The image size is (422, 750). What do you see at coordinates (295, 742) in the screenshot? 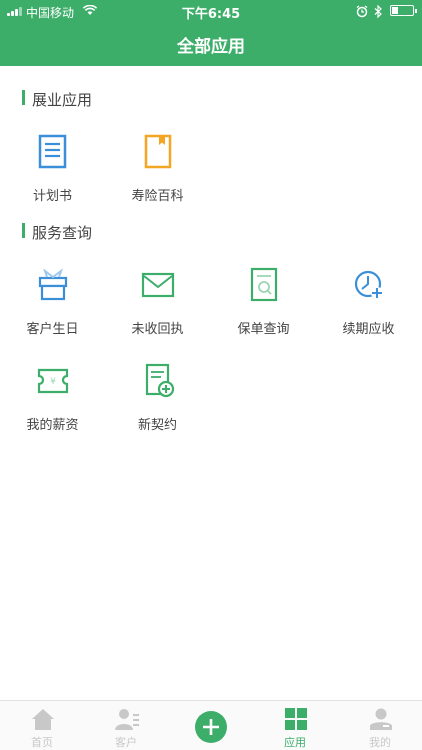
I see `tab-label: 应用` at bounding box center [295, 742].